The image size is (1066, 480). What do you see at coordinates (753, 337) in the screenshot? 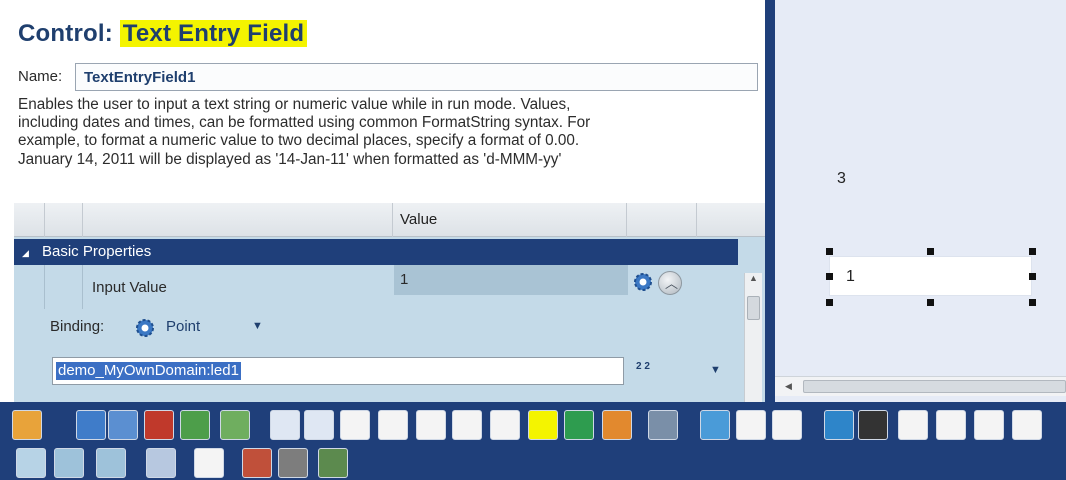
I see `vertical-scrollbar: ▲ ▼` at bounding box center [753, 337].